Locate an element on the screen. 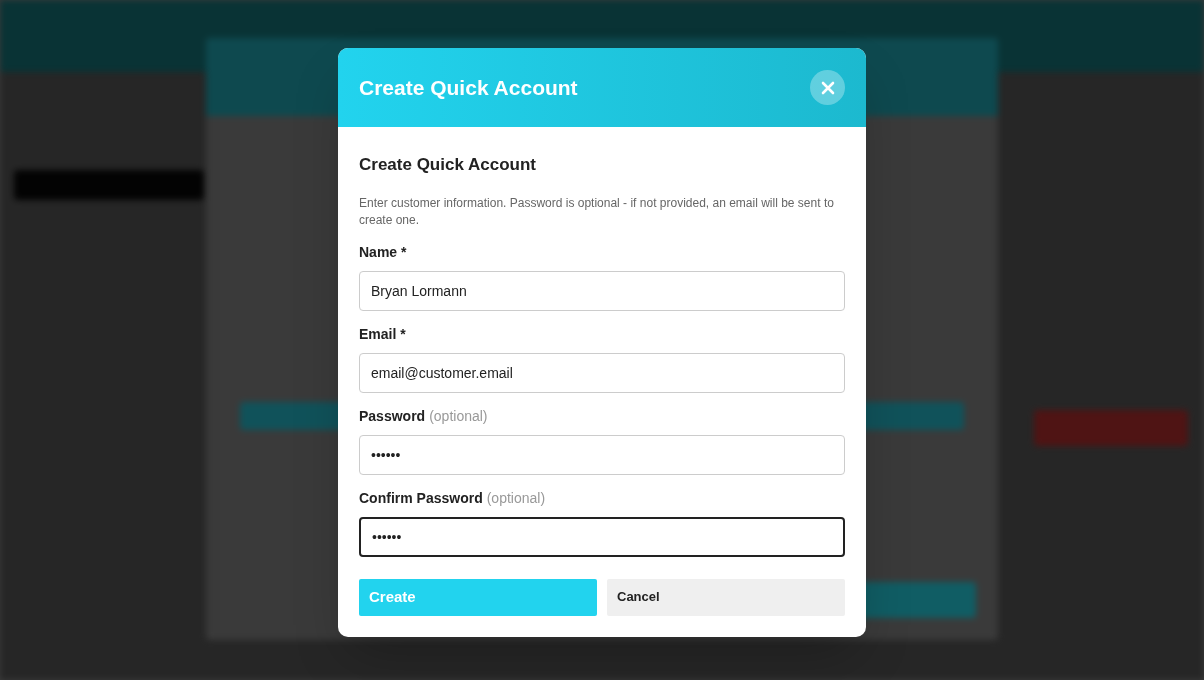 This screenshot has height=680, width=1204. dialog-title: Create Quick Account is located at coordinates (468, 87).